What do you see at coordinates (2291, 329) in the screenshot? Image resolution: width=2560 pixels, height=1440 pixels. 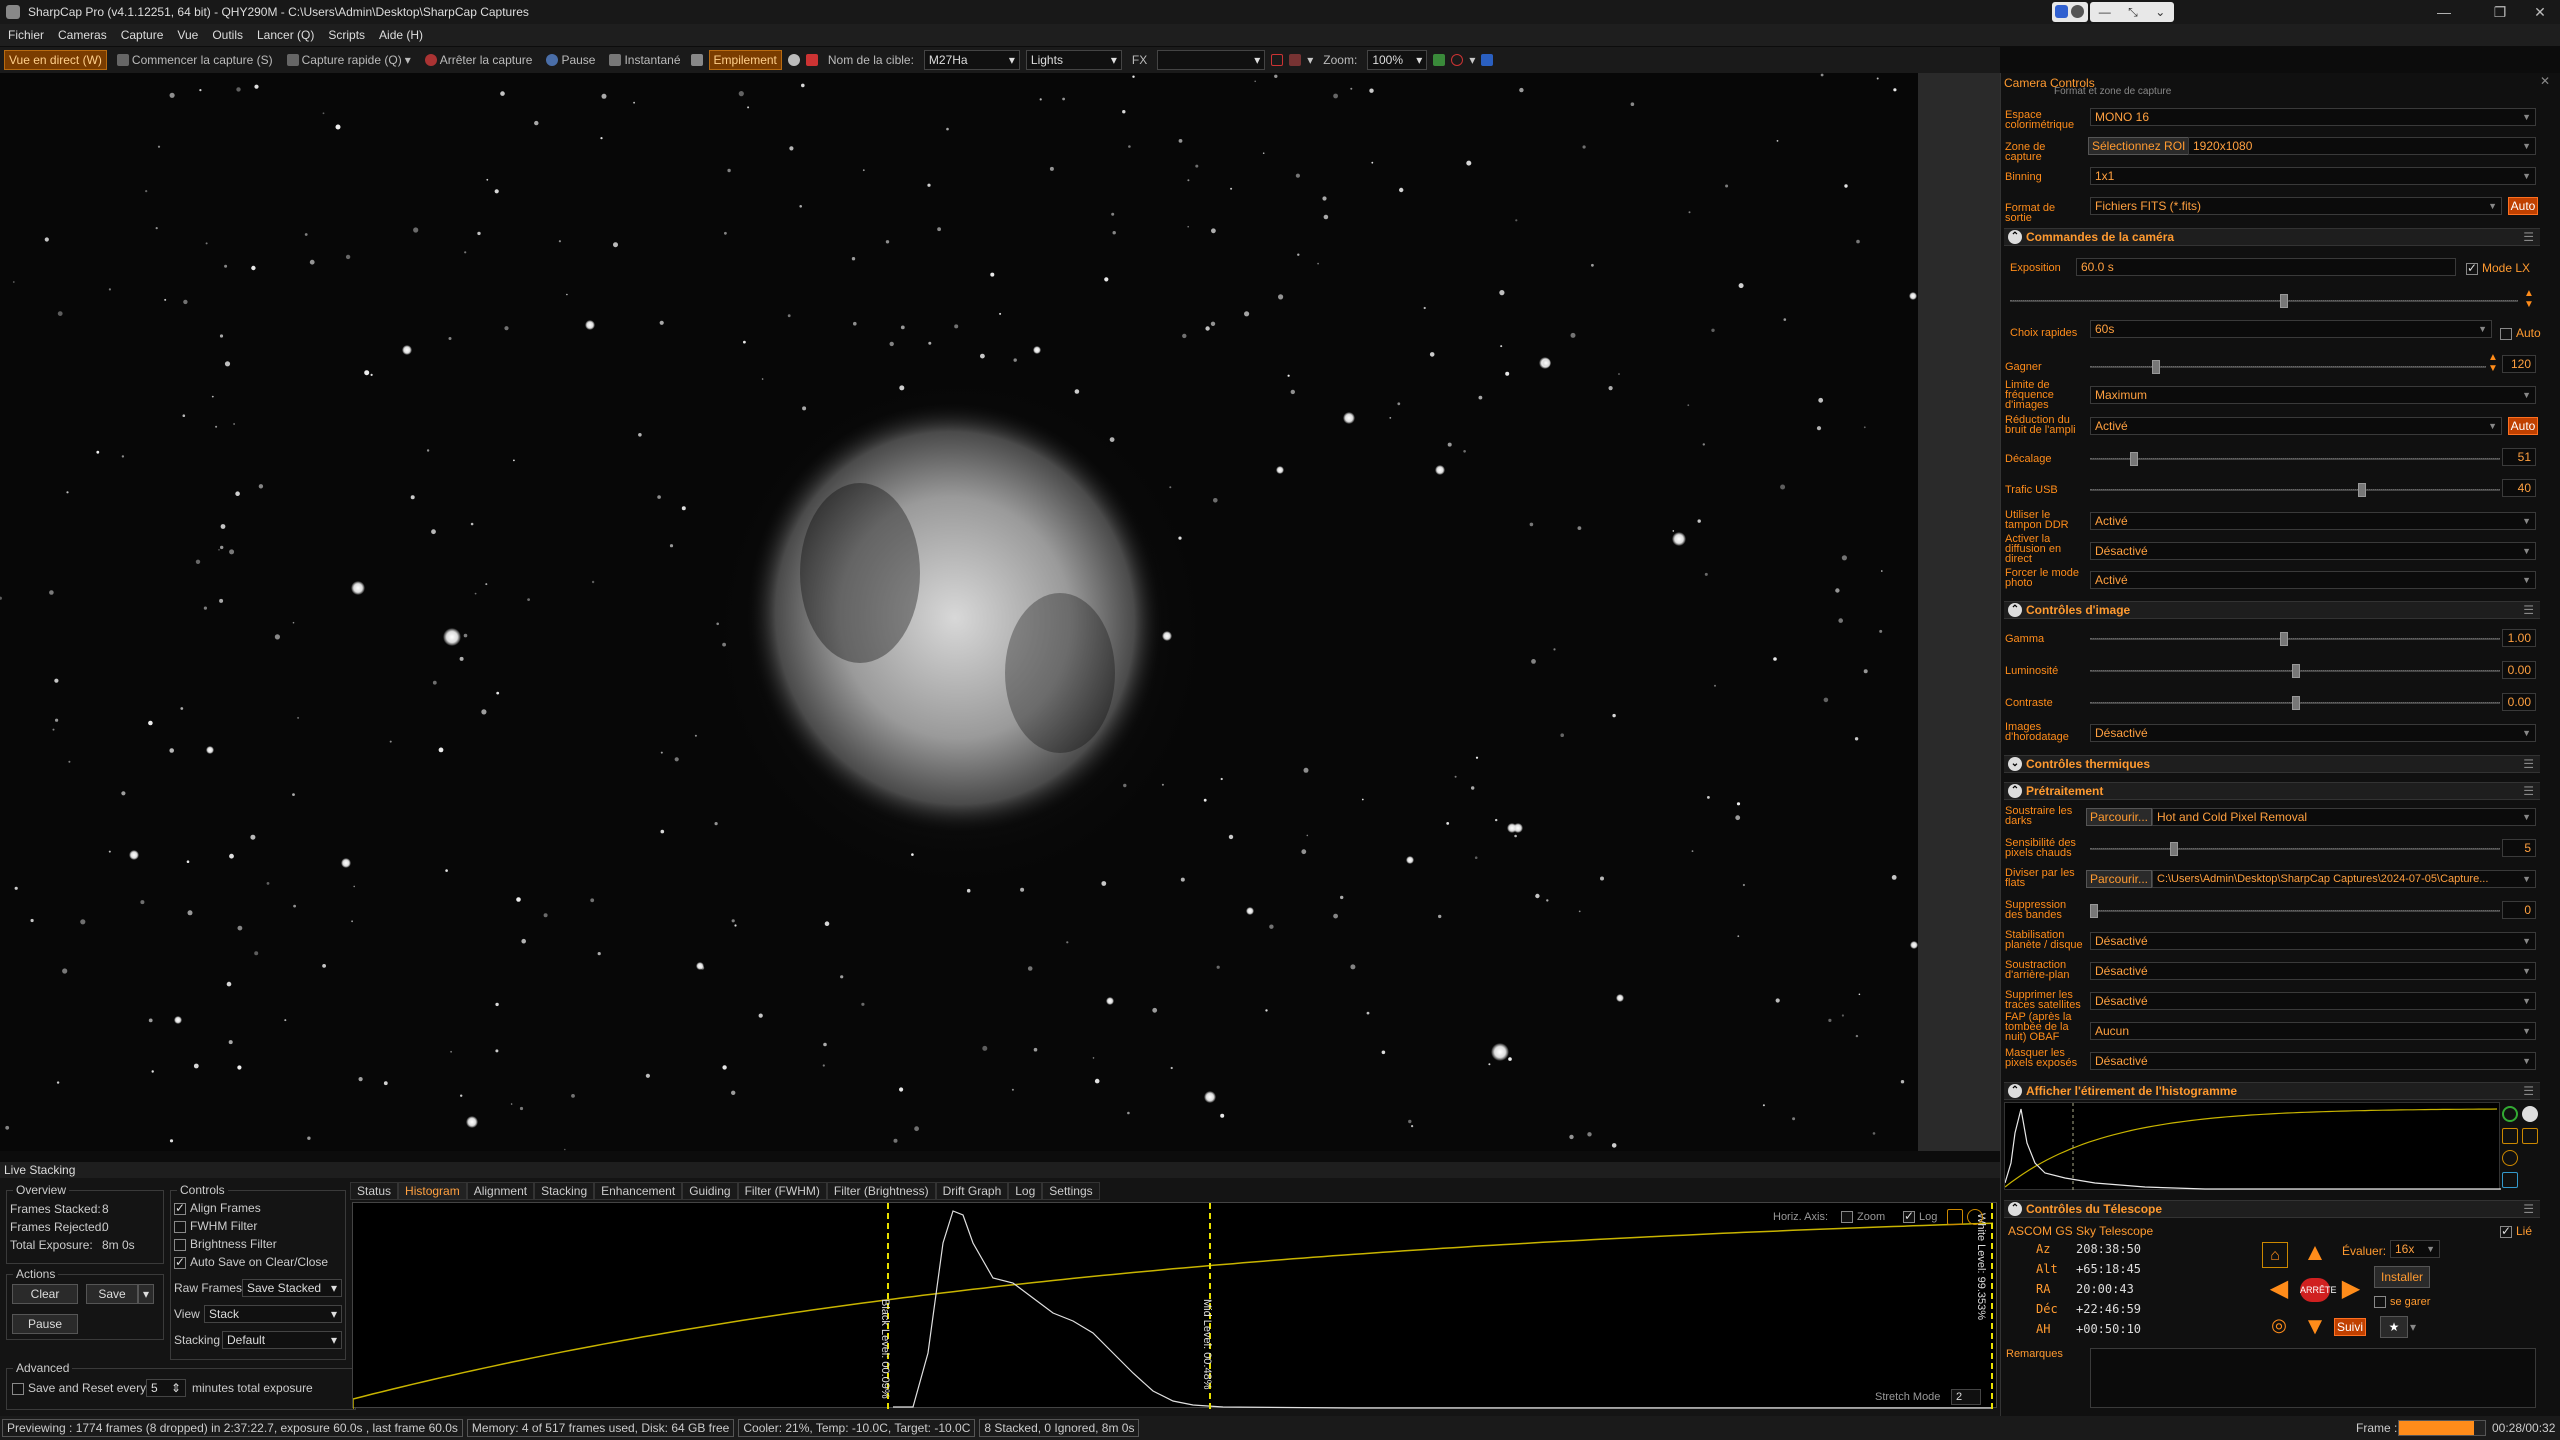 I see `quick-choices-select: 60s ▼` at bounding box center [2291, 329].